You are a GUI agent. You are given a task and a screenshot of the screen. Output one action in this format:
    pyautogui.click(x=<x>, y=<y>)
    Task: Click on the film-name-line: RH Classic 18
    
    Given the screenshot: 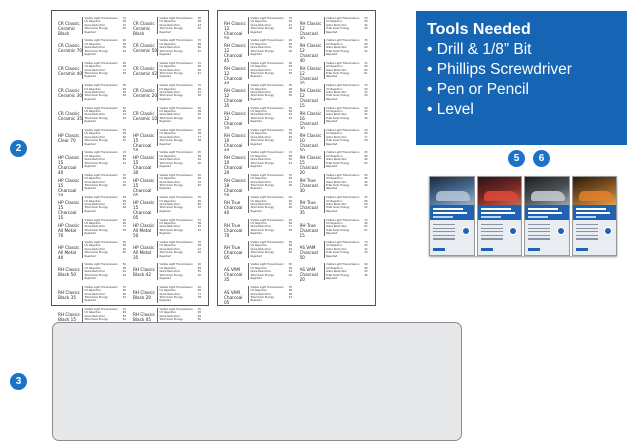 What is the action you would take?
    pyautogui.click(x=235, y=182)
    